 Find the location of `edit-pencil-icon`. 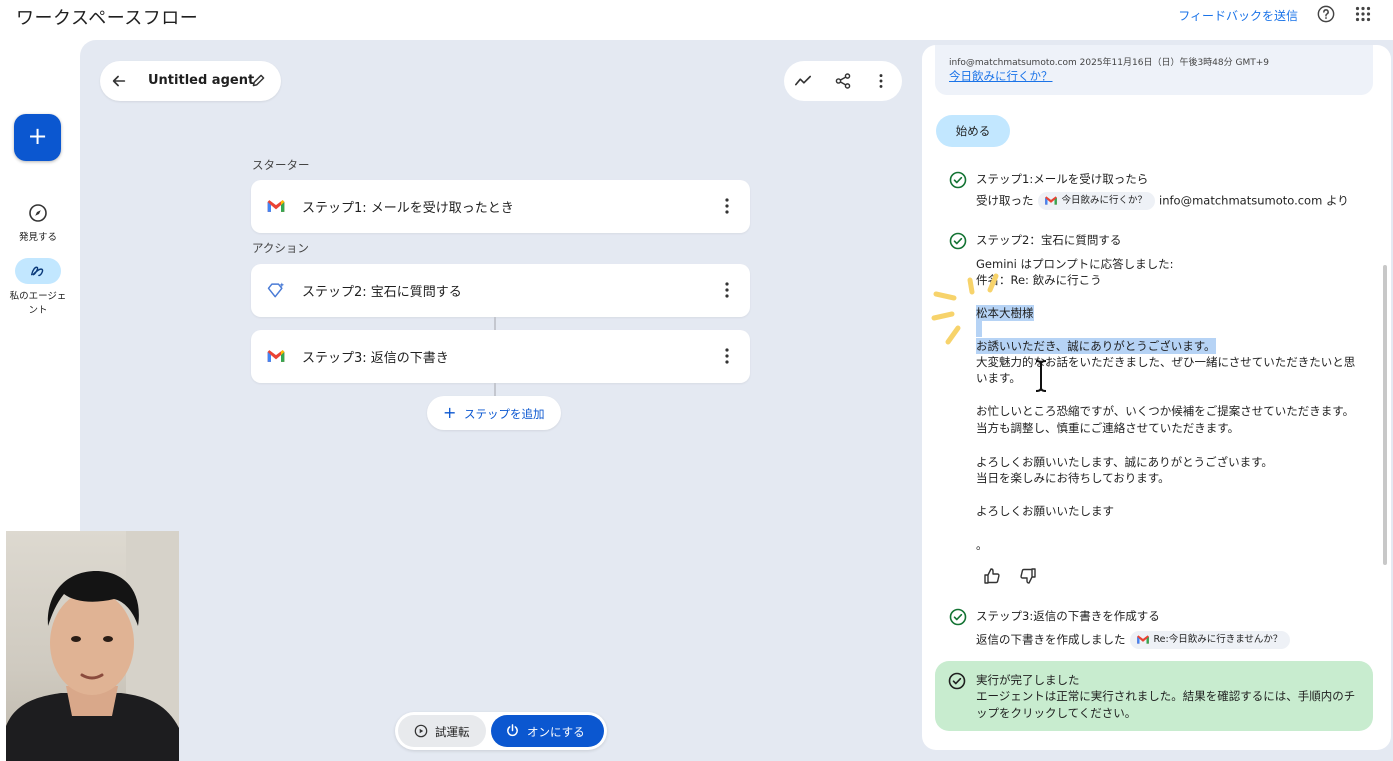

edit-pencil-icon is located at coordinates (258, 80).